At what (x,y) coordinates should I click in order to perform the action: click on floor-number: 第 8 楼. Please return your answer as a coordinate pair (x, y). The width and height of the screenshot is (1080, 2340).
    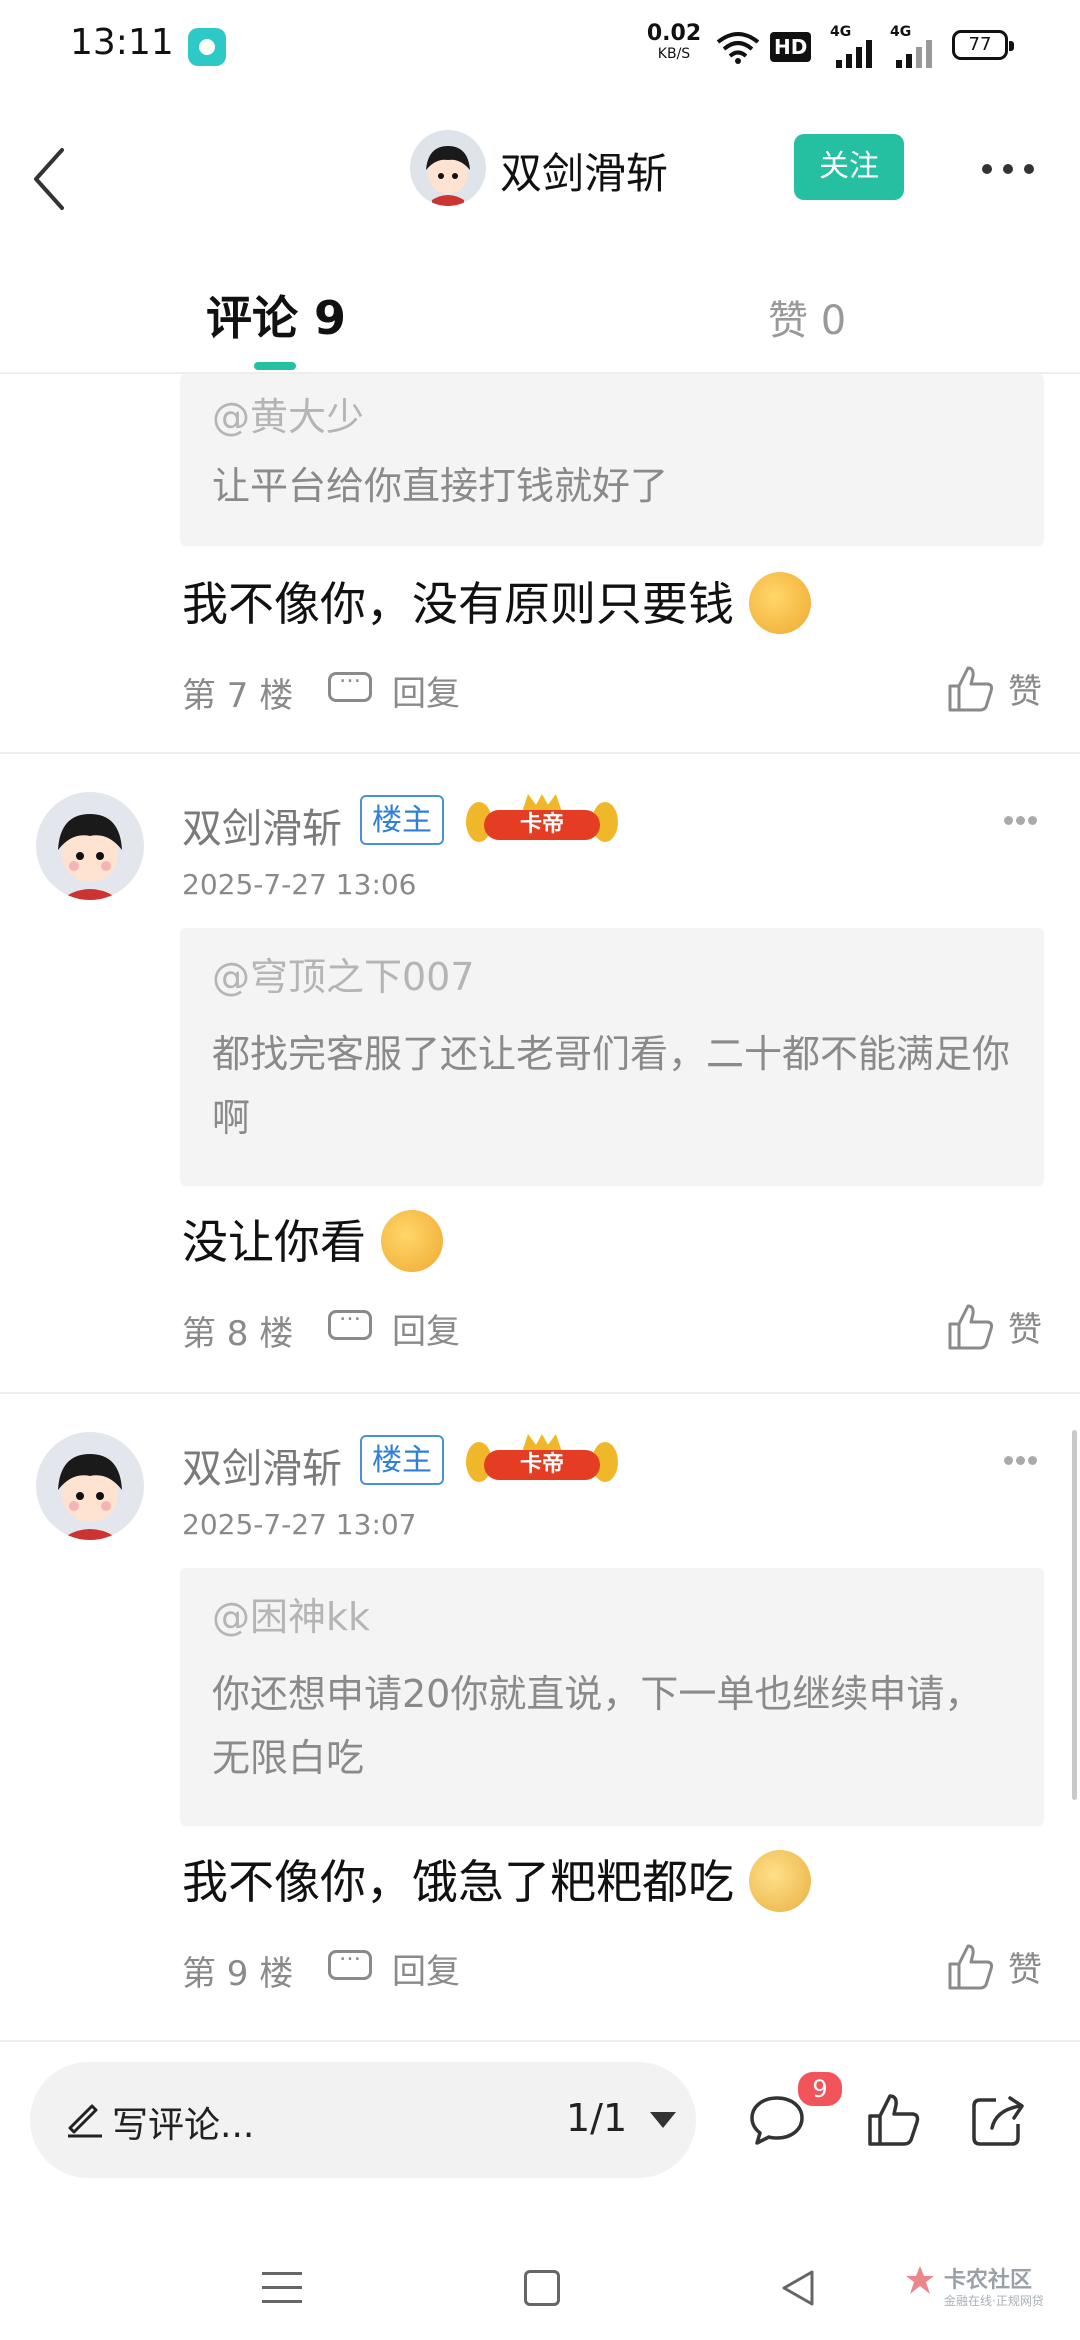
    Looking at the image, I should click on (238, 1334).